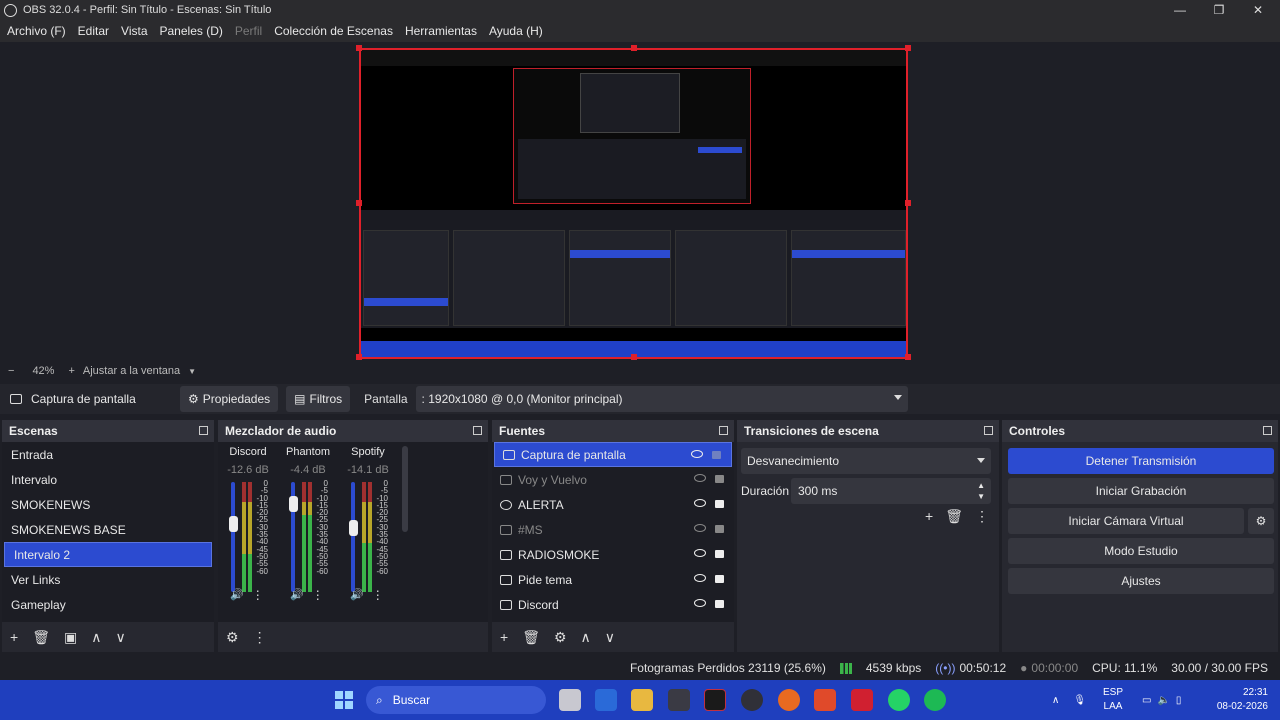 The image size is (1280, 720). Describe the element at coordinates (752, 700) in the screenshot. I see `obs-taskbar-icon` at that location.